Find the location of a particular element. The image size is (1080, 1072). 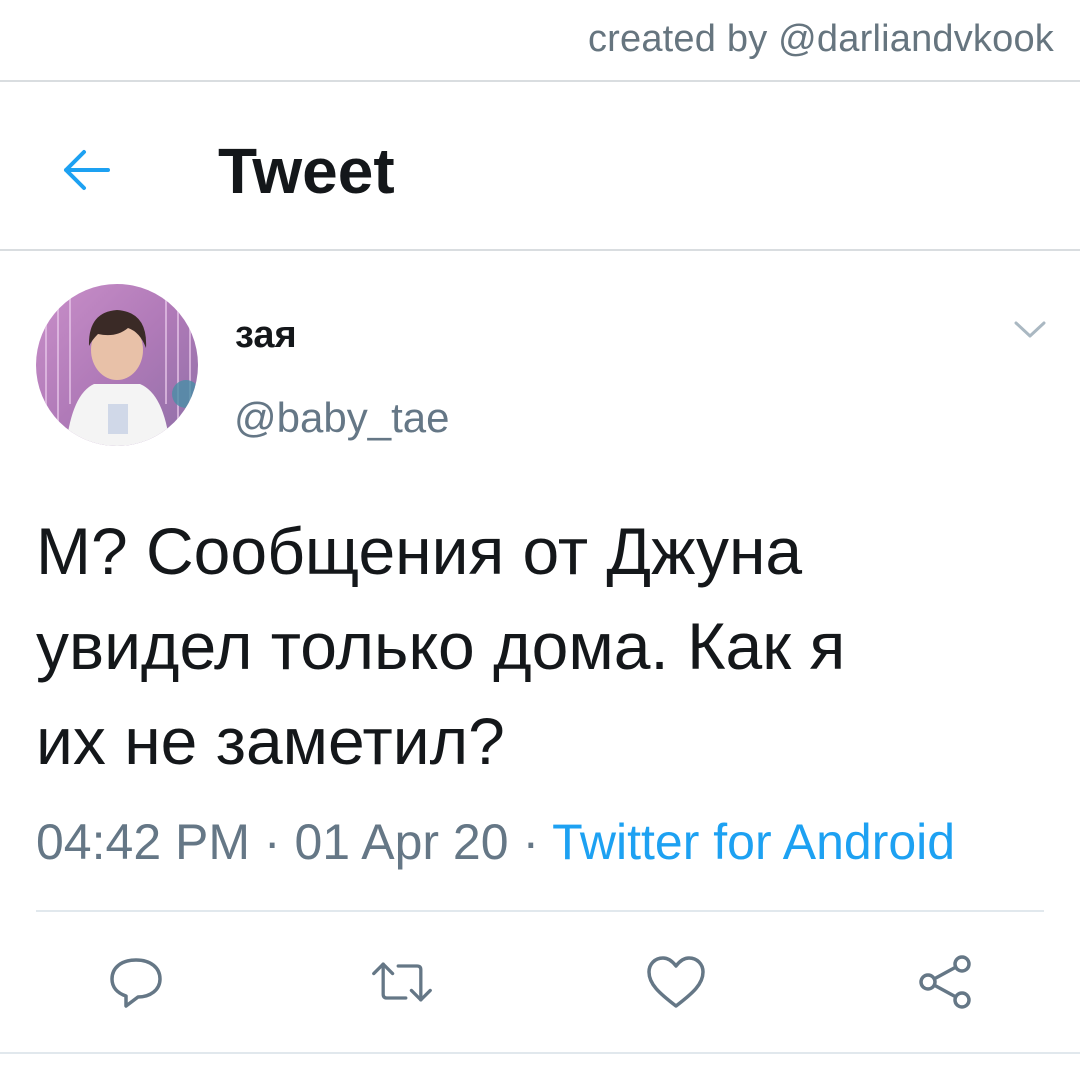

share-icon is located at coordinates (945, 982).